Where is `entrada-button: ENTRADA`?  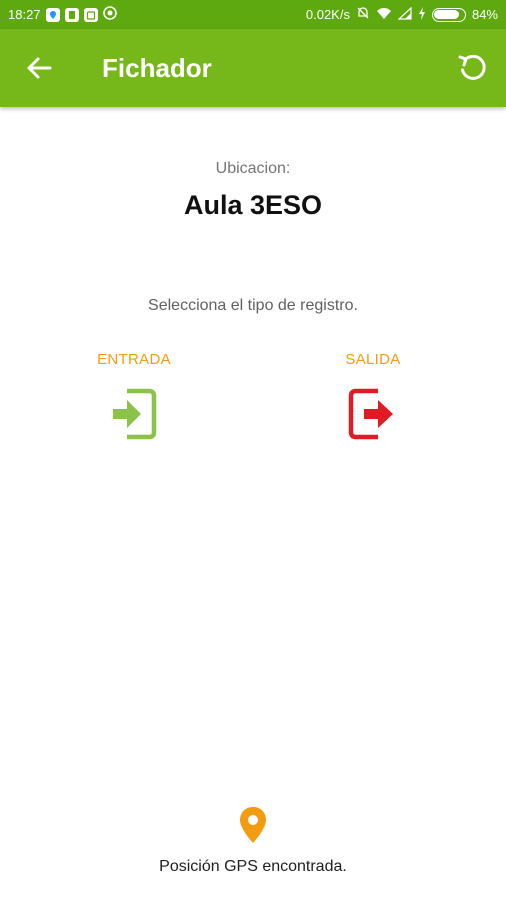
entrada-button: ENTRADA is located at coordinates (134, 395).